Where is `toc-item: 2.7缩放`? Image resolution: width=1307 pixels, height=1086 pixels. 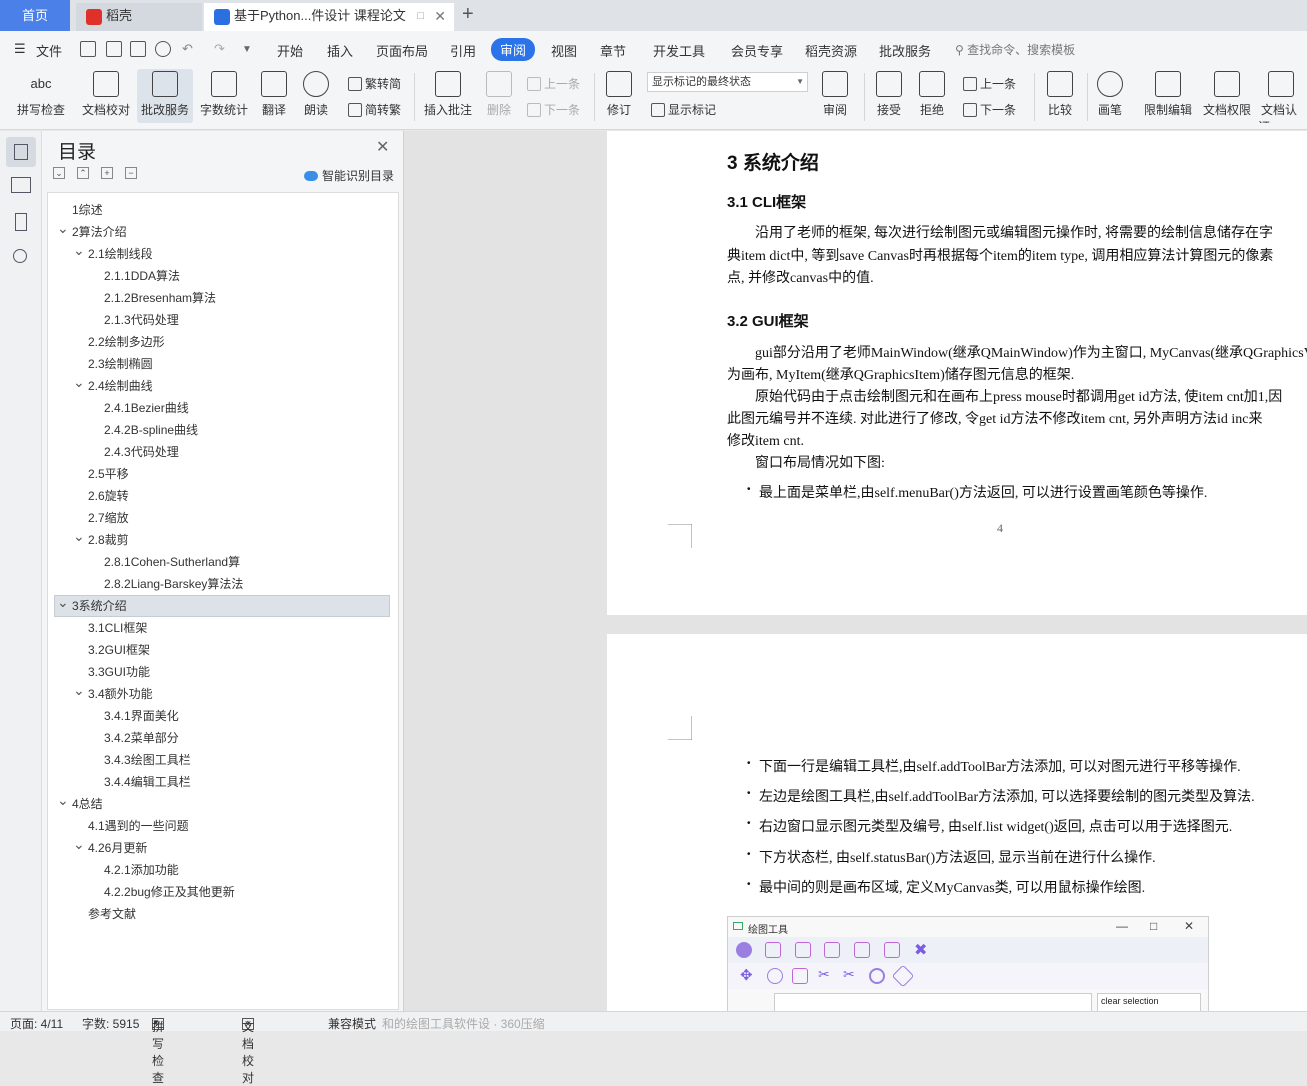 toc-item: 2.7缩放 is located at coordinates (108, 518).